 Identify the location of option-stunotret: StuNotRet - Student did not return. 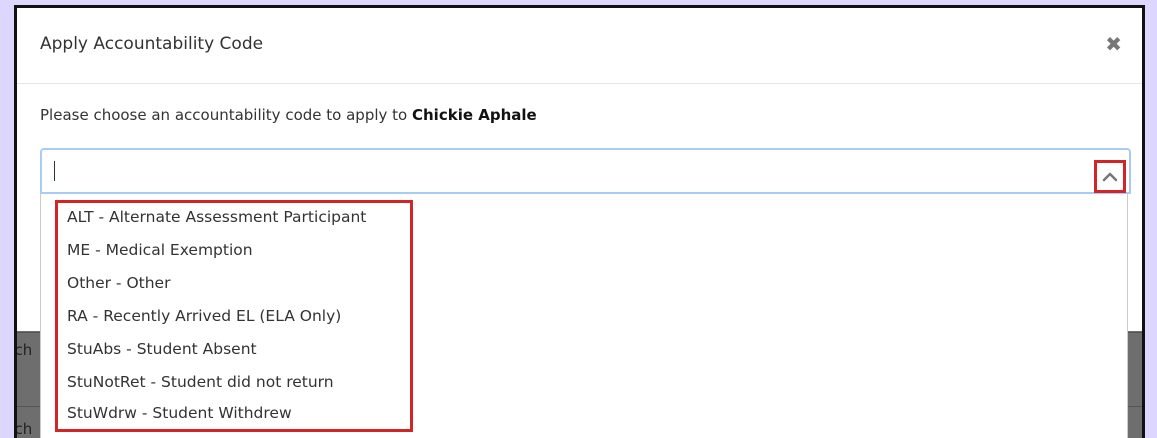
(200, 382).